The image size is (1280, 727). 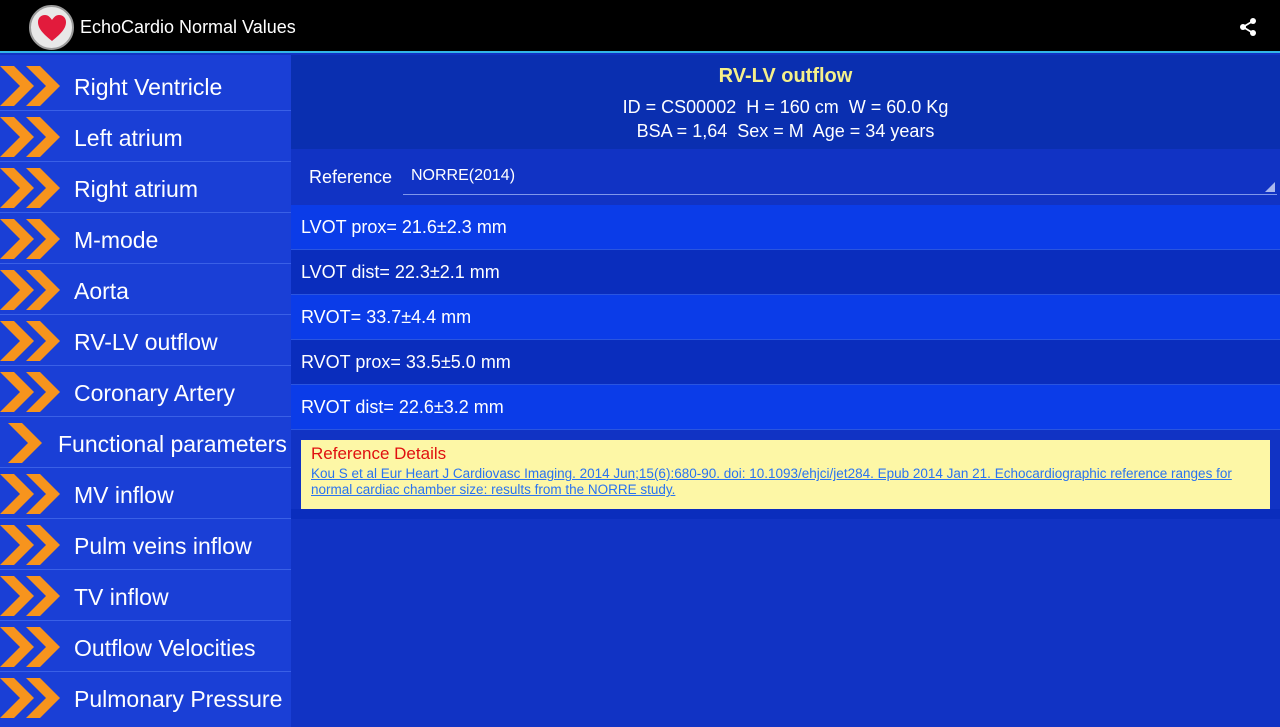 I want to click on reference-row: Reference NORRE(2014), so click(x=785, y=177).